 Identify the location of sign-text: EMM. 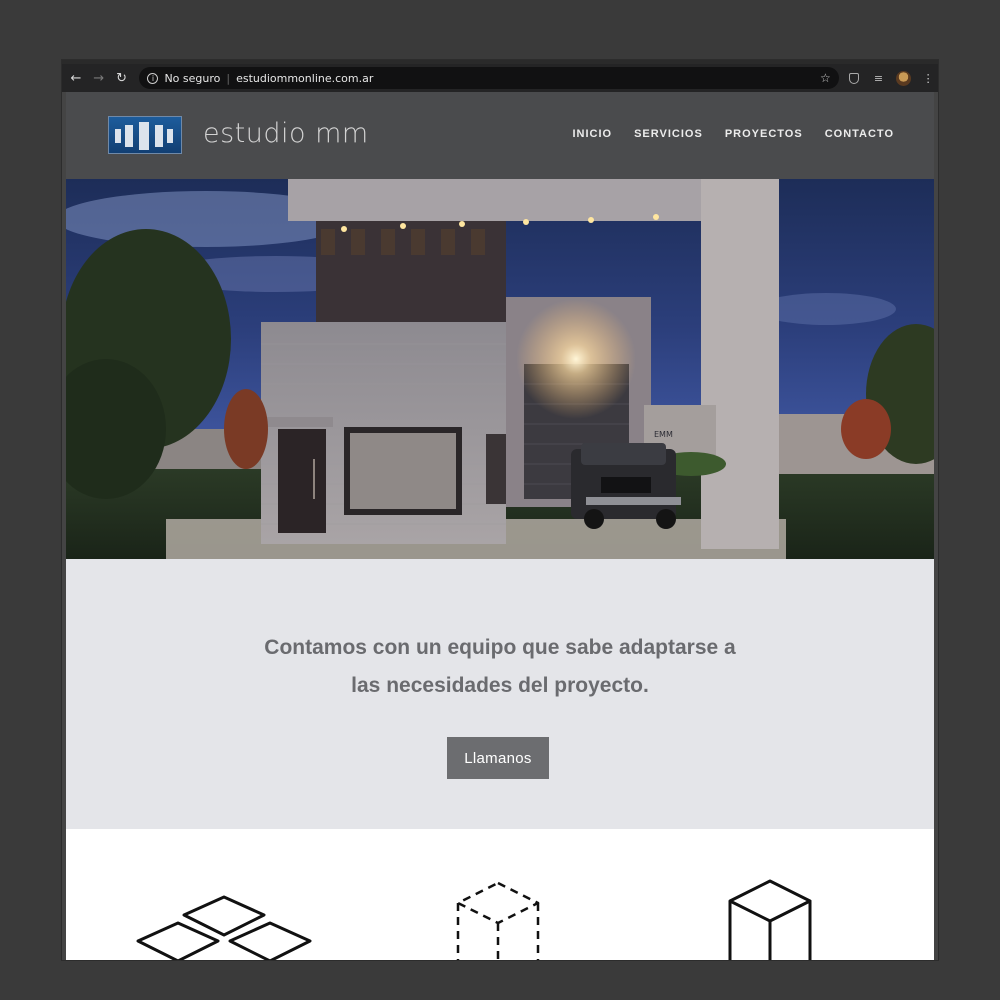
(663, 434).